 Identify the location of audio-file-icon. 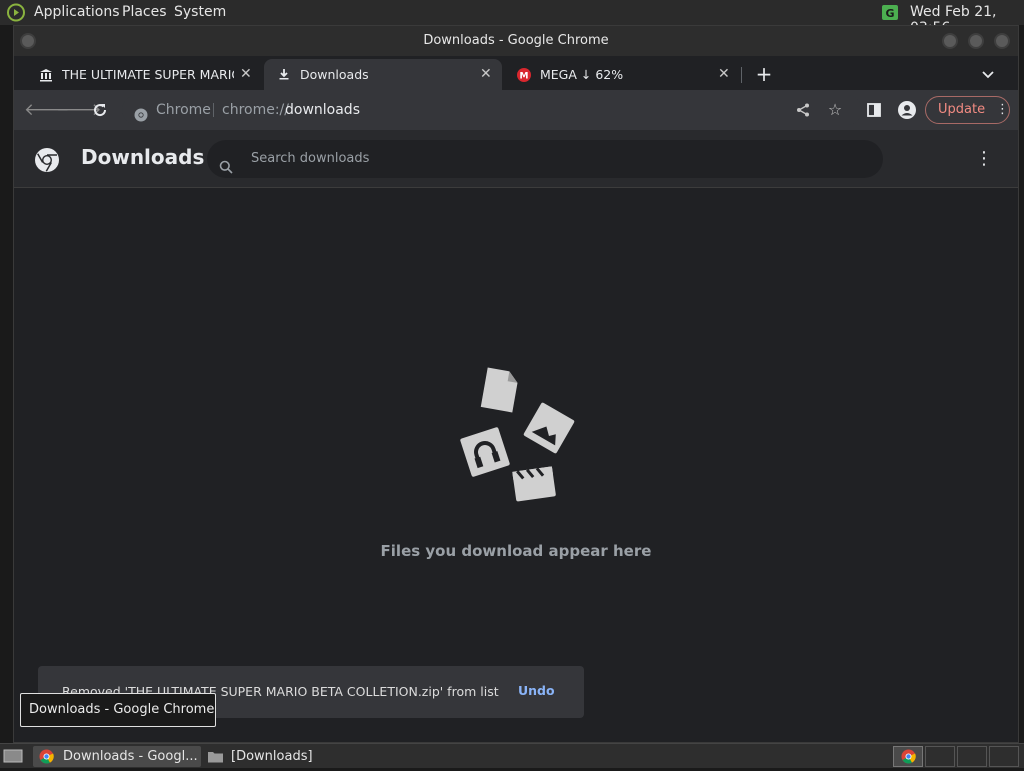
(485, 452).